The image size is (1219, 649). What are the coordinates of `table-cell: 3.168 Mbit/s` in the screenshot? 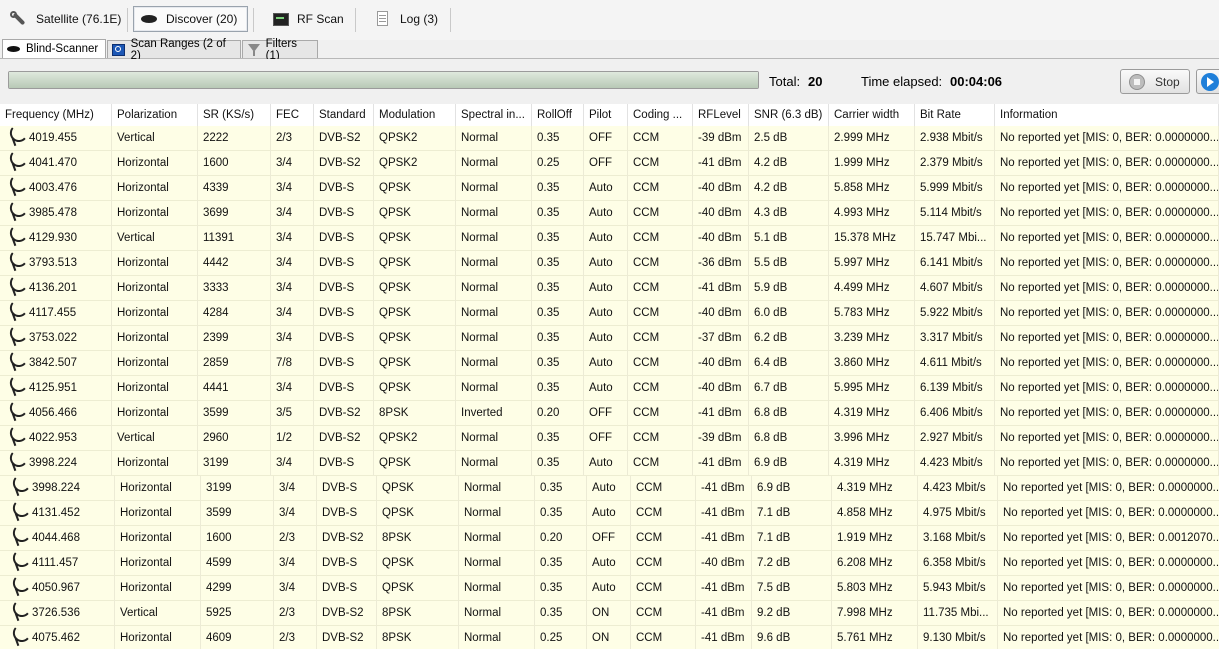 It's located at (958, 538).